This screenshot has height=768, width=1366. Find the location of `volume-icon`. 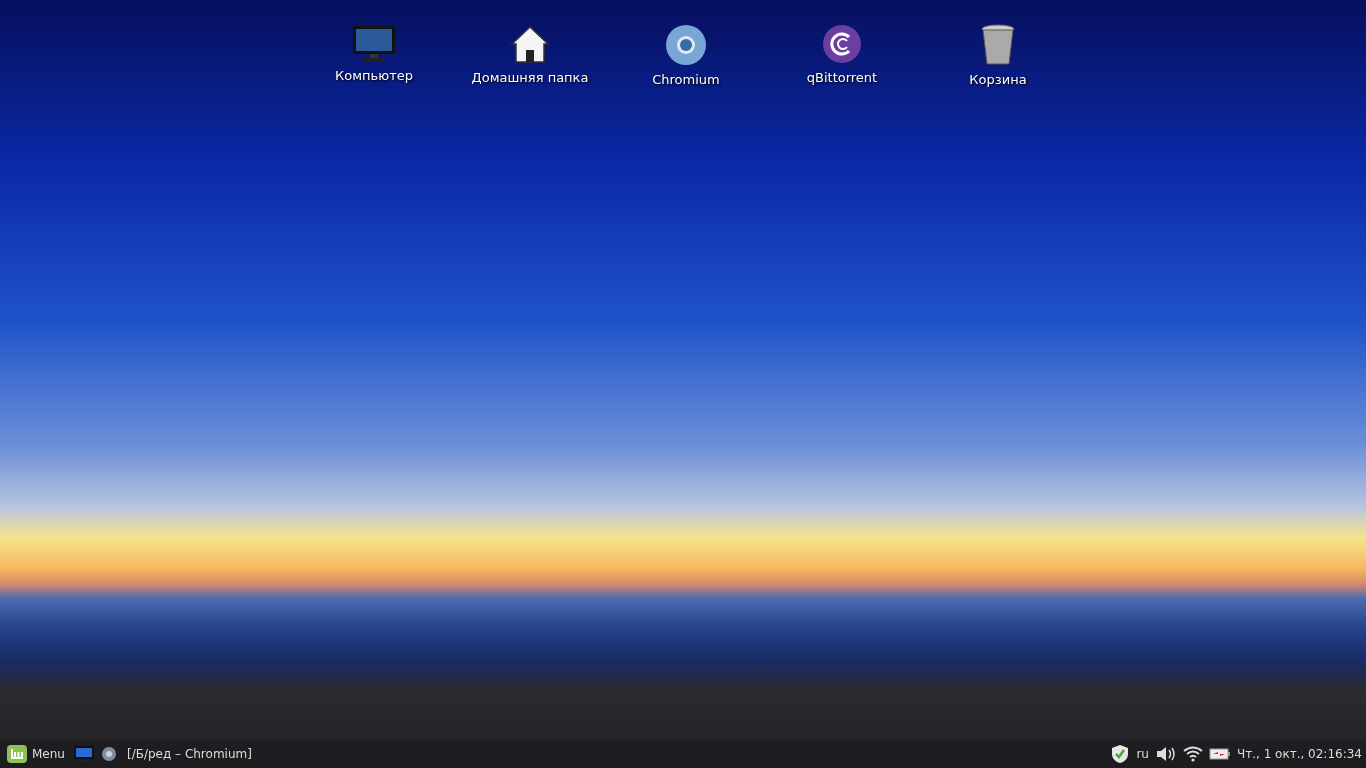

volume-icon is located at coordinates (1165, 754).